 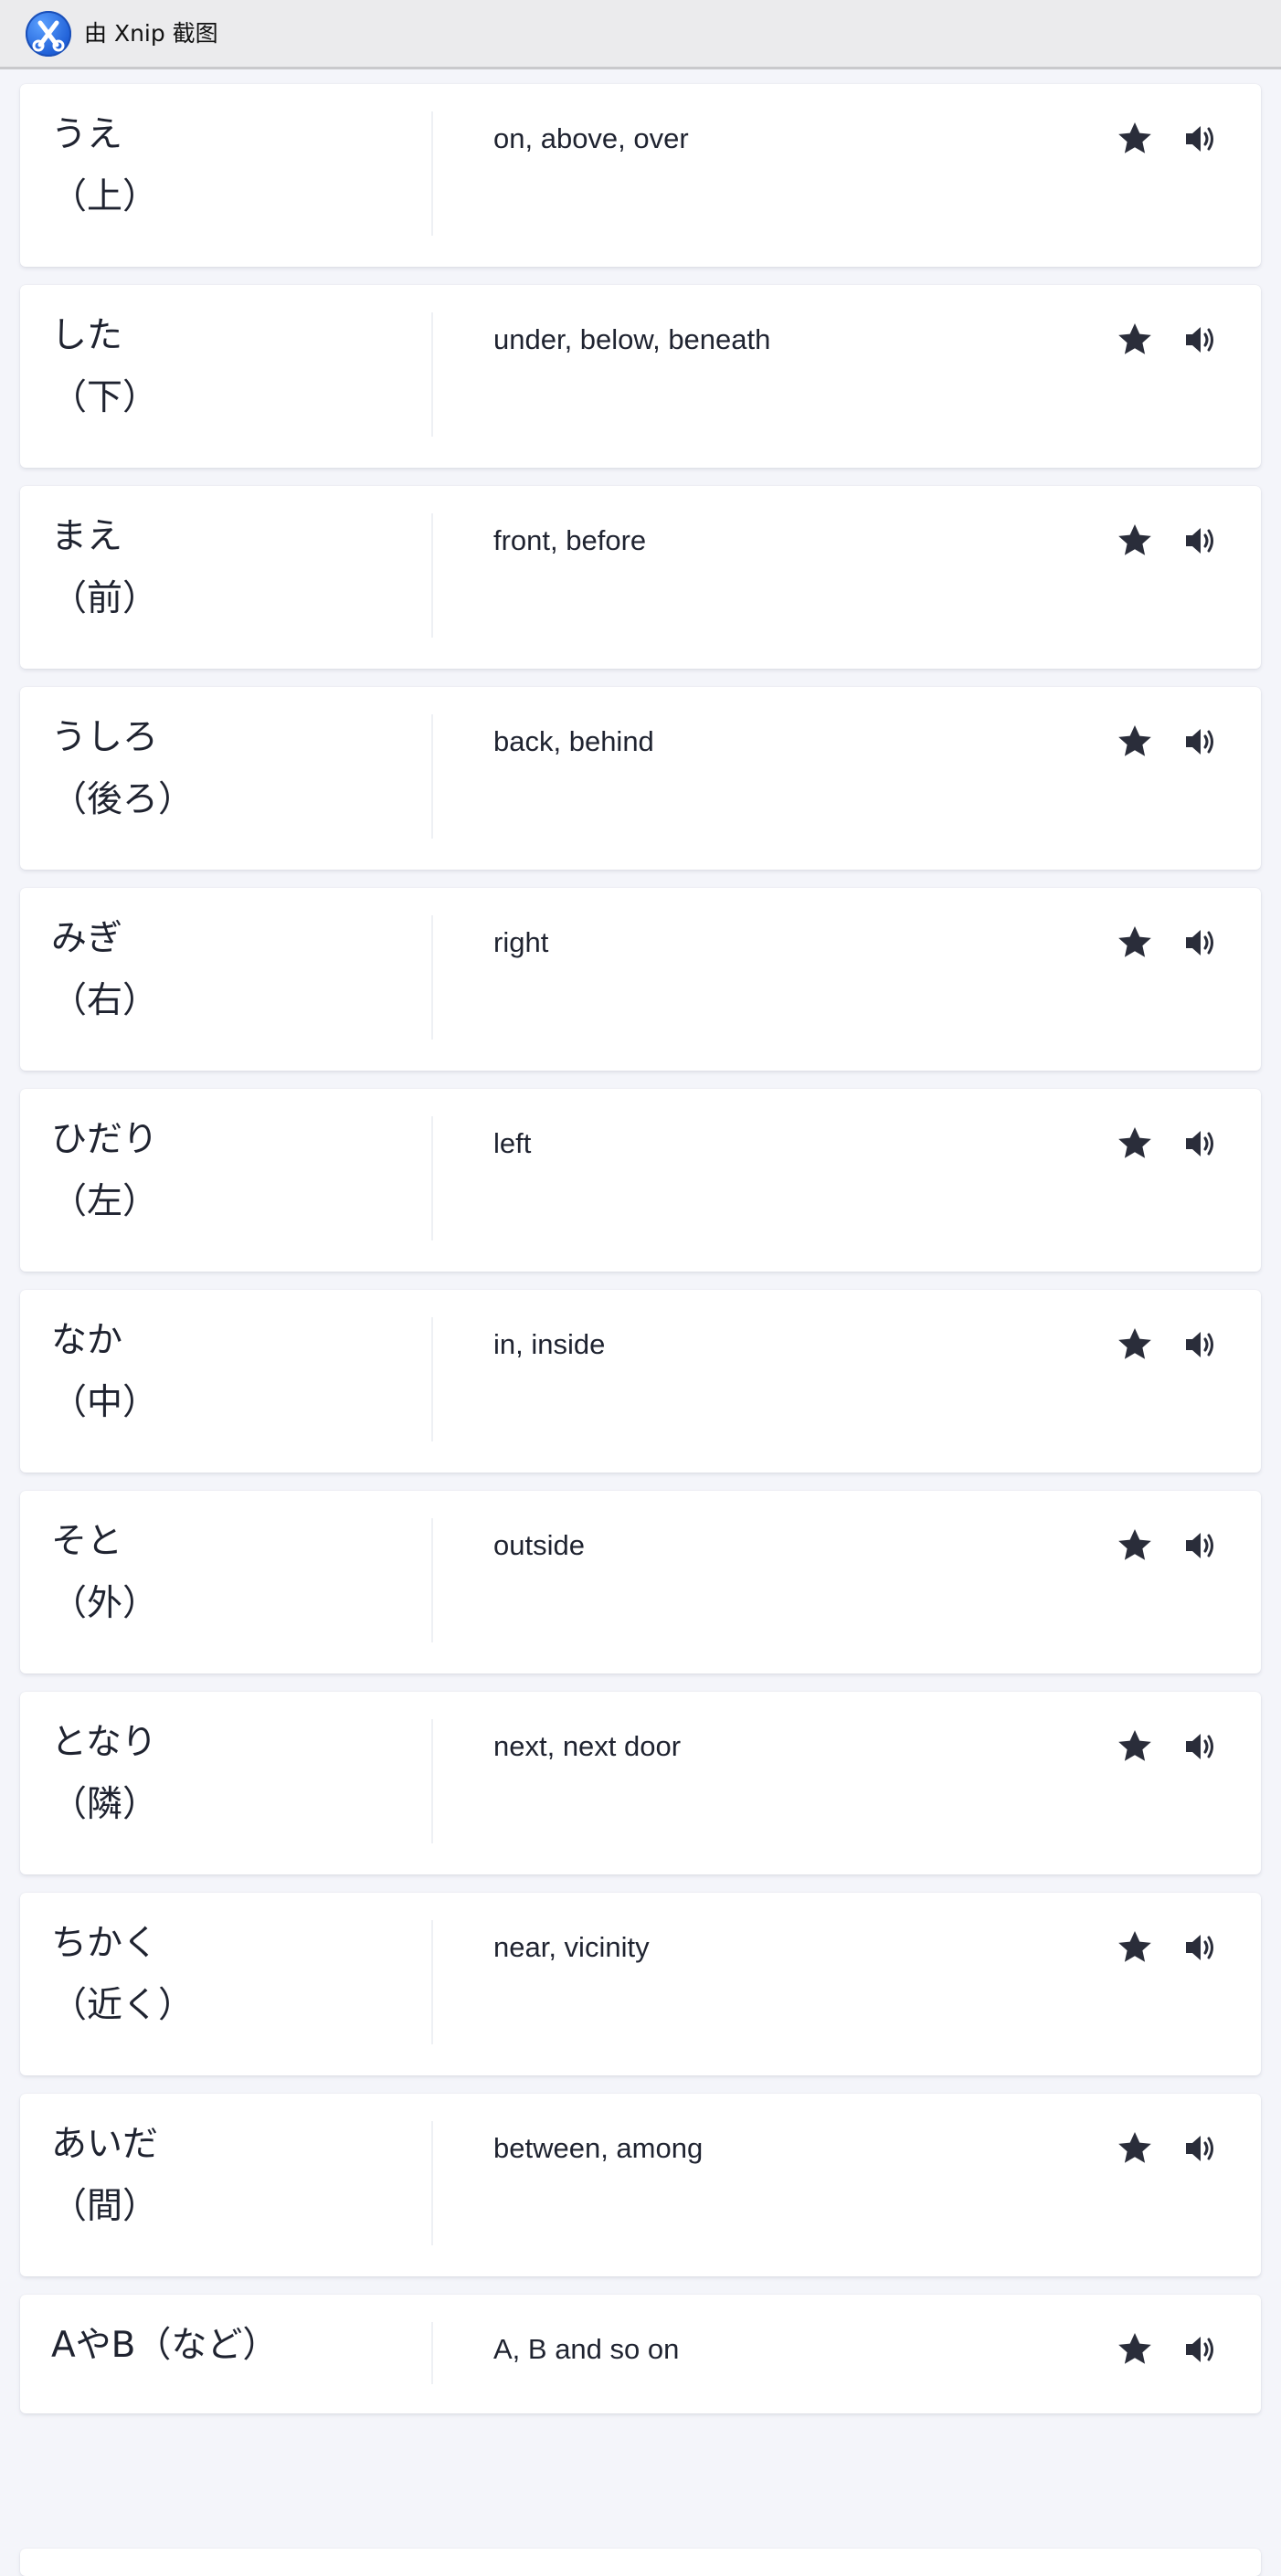 I want to click on term-meaning: outside, so click(x=539, y=1545).